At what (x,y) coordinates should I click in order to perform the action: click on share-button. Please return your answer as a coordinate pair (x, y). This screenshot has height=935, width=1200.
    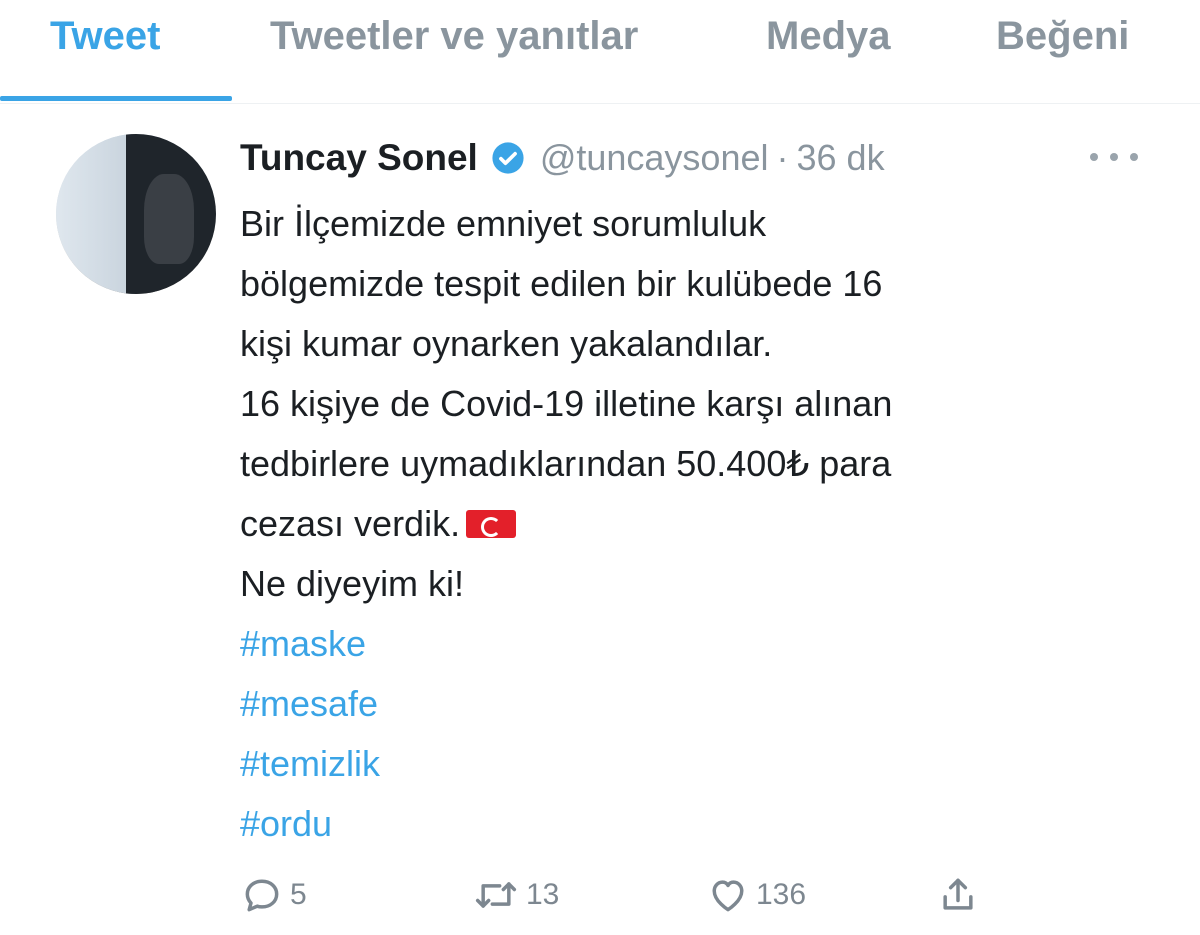
    Looking at the image, I should click on (958, 895).